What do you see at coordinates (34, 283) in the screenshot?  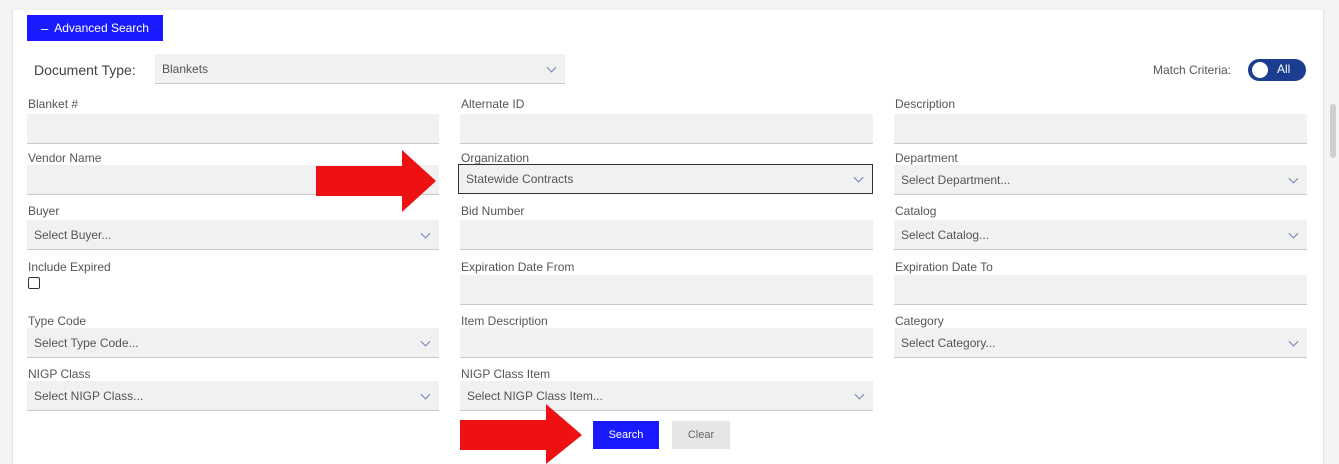 I see `include-expired-checkbox` at bounding box center [34, 283].